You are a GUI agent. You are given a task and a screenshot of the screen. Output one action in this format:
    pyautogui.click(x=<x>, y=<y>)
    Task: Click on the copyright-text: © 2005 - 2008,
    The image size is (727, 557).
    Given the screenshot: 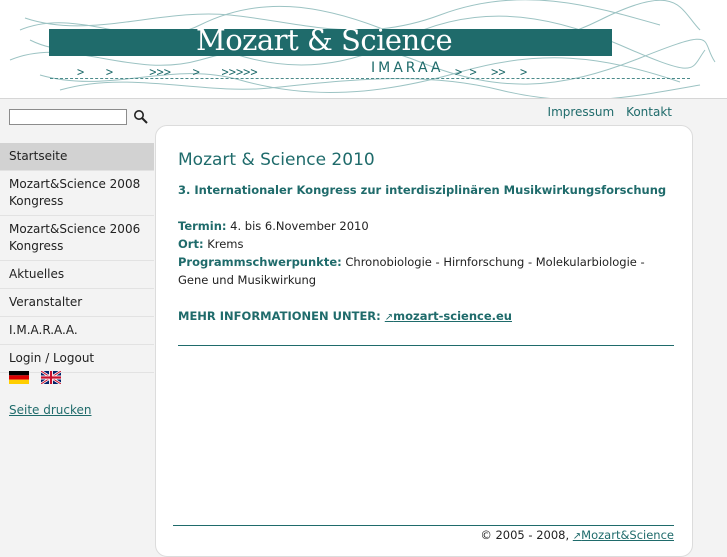 What is the action you would take?
    pyautogui.click(x=525, y=535)
    